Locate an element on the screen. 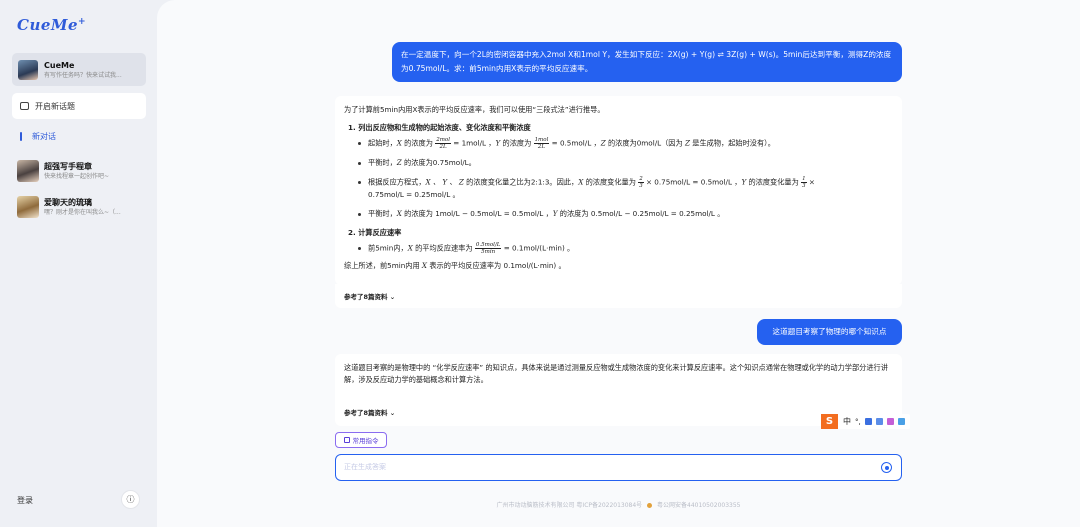 This screenshot has height=527, width=1080. stop-generating-icon is located at coordinates (886, 467).